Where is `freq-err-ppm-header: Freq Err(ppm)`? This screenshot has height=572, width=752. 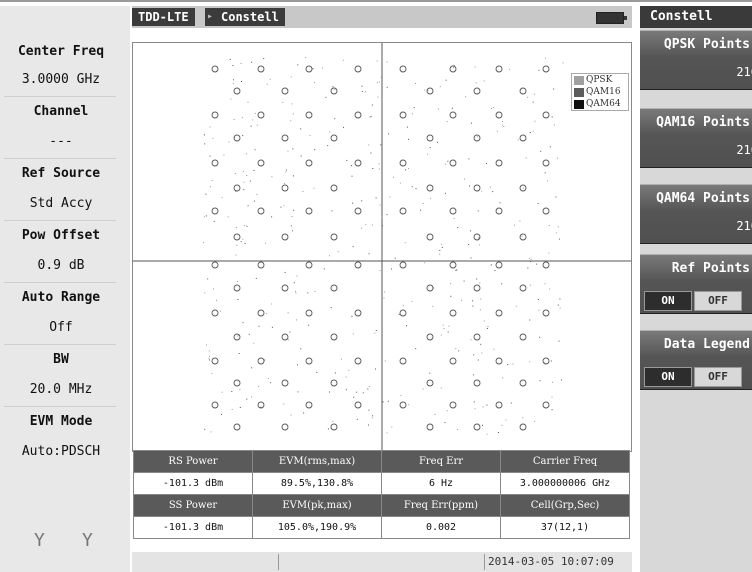 freq-err-ppm-header: Freq Err(ppm) is located at coordinates (441, 505).